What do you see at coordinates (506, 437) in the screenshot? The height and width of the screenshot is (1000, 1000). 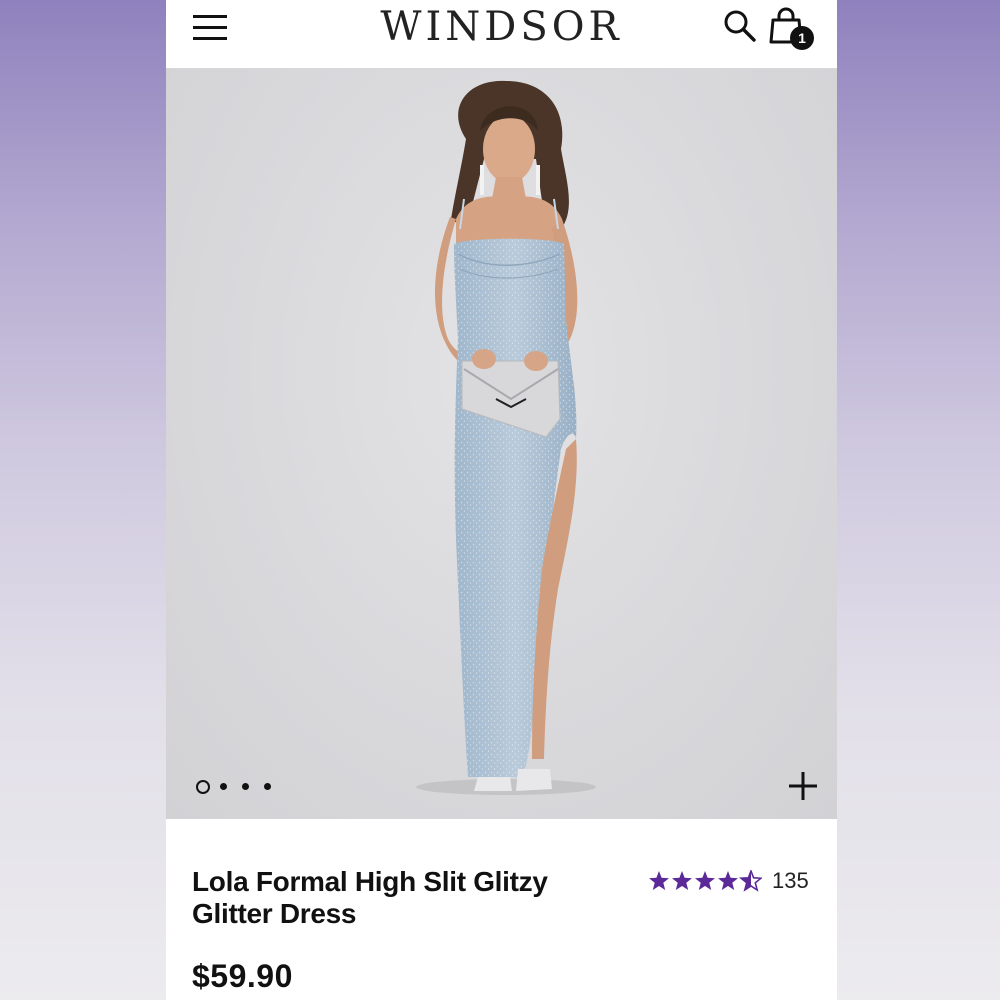 I see `product-photo` at bounding box center [506, 437].